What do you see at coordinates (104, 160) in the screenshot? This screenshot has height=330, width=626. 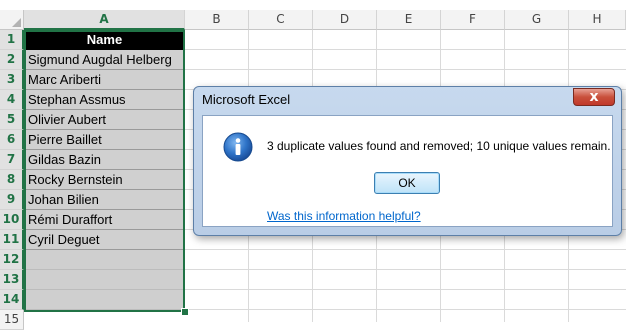 I see `name-cell: Gildas Bazin` at bounding box center [104, 160].